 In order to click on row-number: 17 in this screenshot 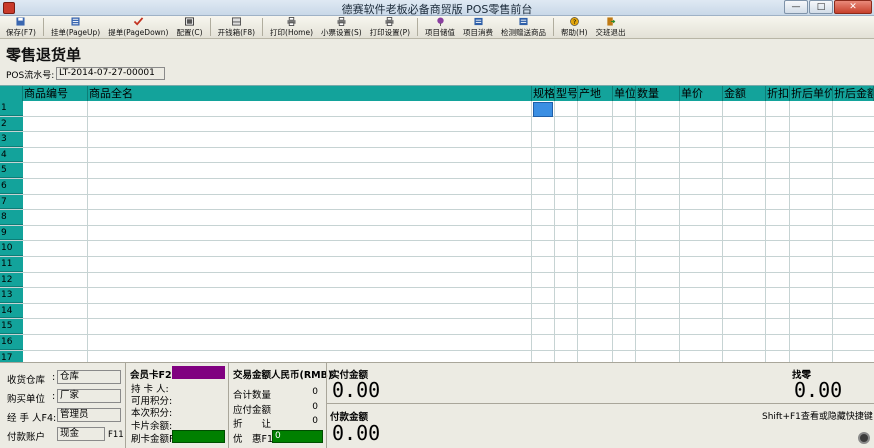, I will do `click(11, 356)`.